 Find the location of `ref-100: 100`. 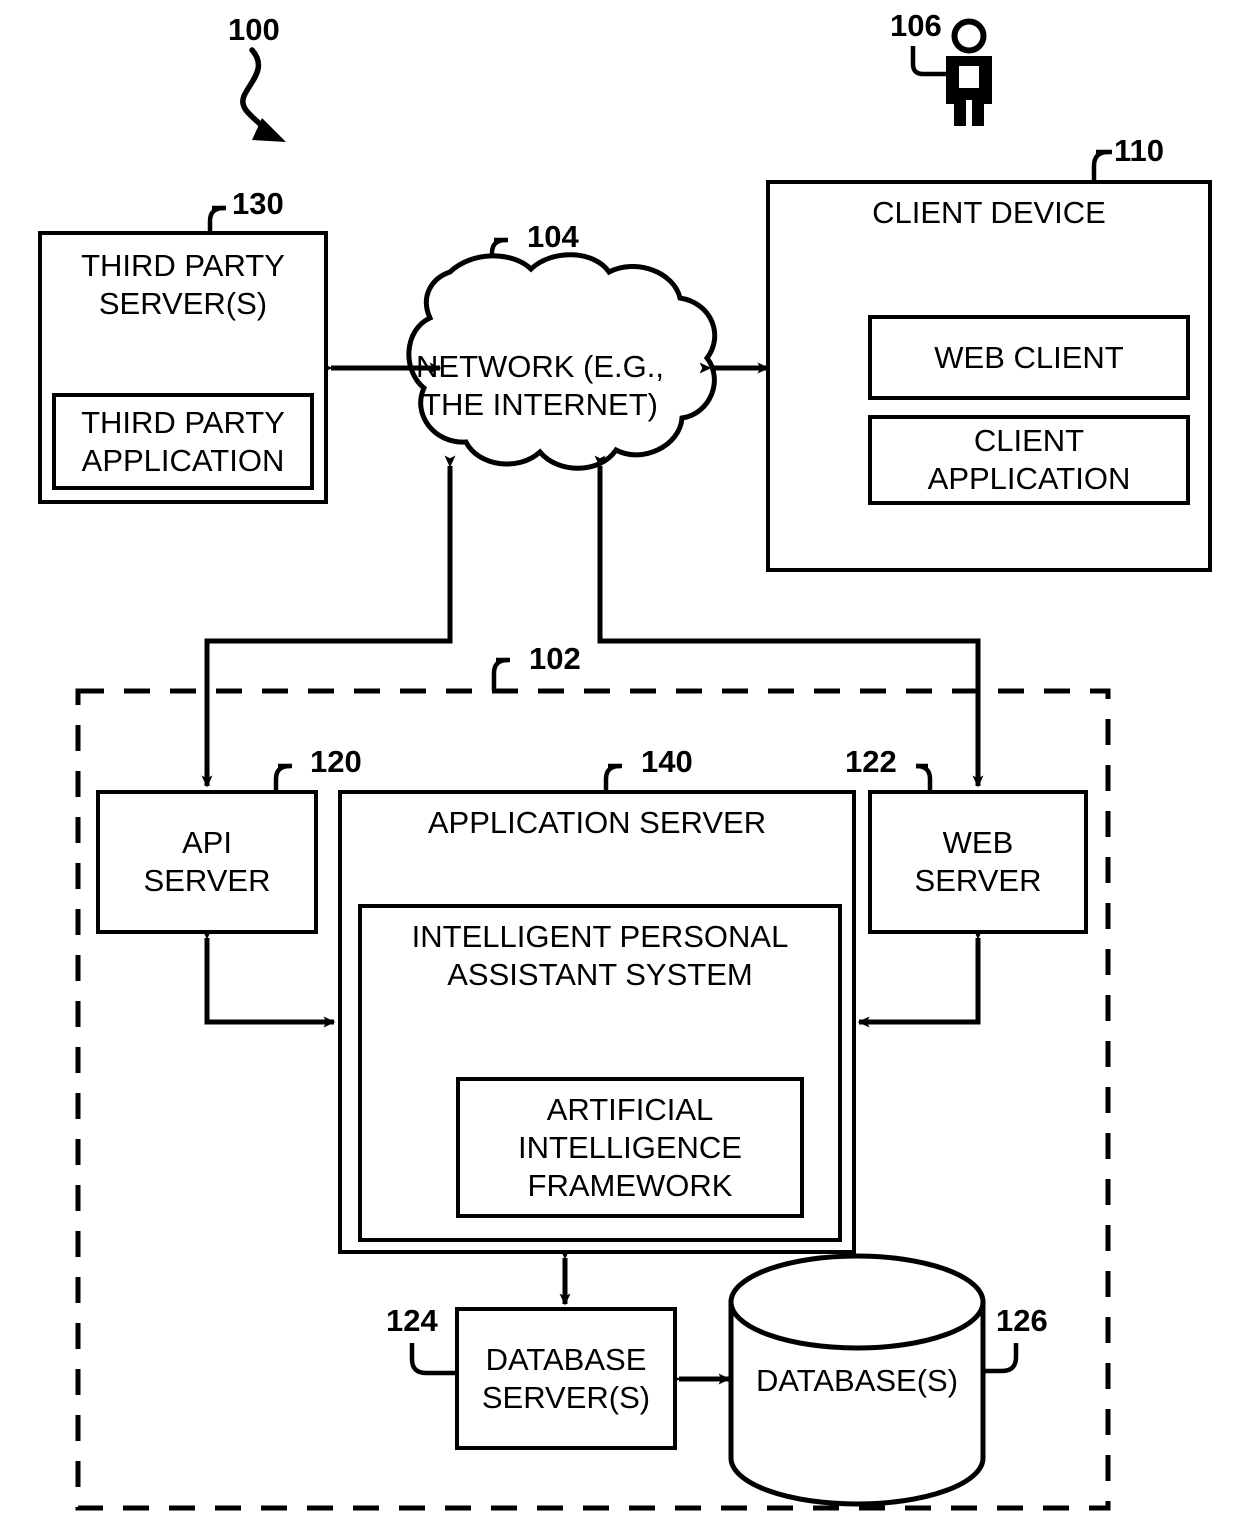

ref-100: 100 is located at coordinates (254, 29).